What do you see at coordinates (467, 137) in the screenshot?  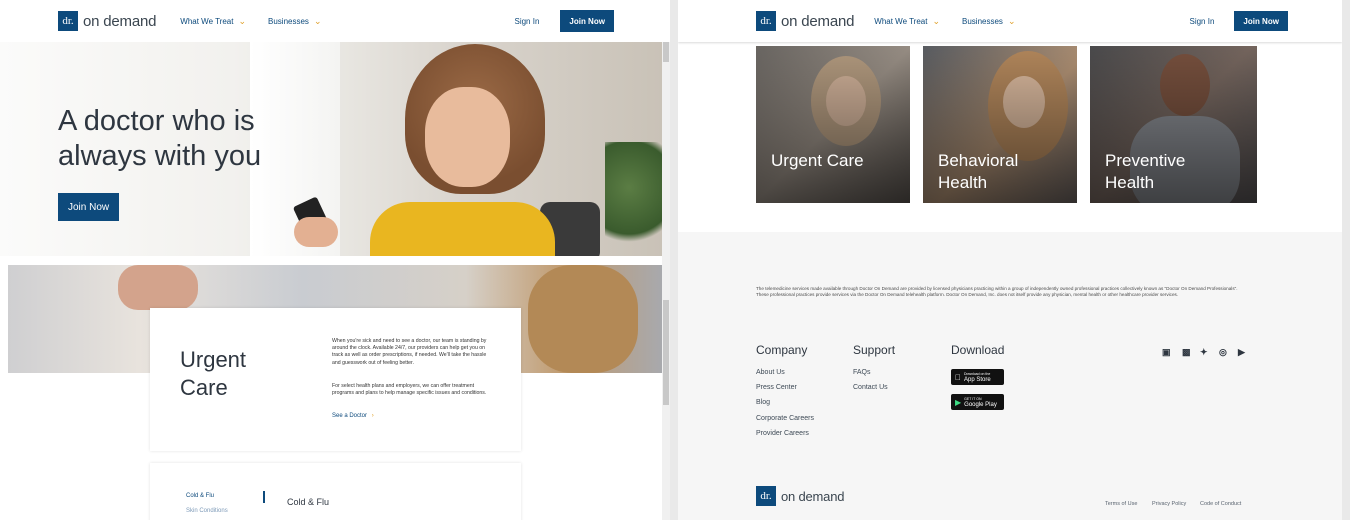 I see `hero-person-face` at bounding box center [467, 137].